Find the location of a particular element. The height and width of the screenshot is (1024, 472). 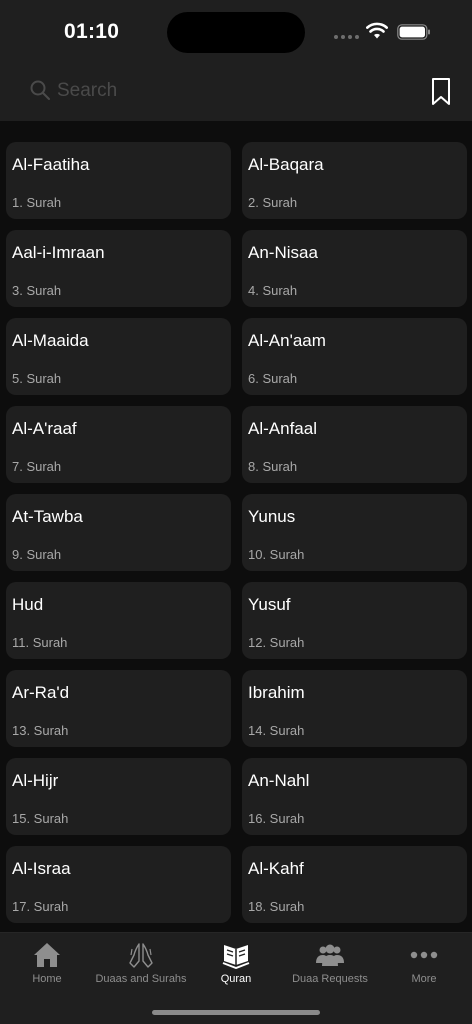

tab-duaa-requests: Duaa Requests is located at coordinates (330, 966).